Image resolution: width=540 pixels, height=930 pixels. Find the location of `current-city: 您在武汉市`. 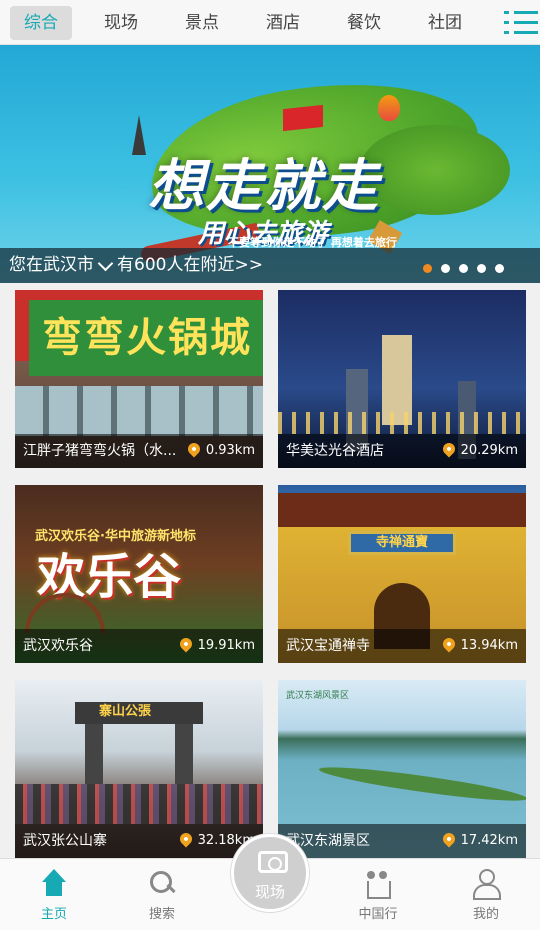

current-city: 您在武汉市 is located at coordinates (51, 265).